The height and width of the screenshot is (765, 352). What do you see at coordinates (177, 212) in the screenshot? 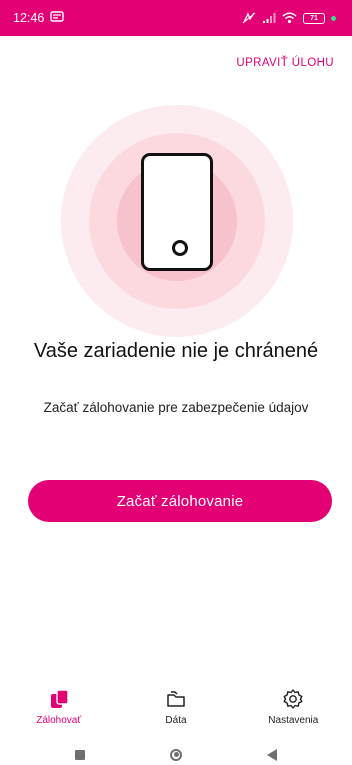
I see `phone-icon` at bounding box center [177, 212].